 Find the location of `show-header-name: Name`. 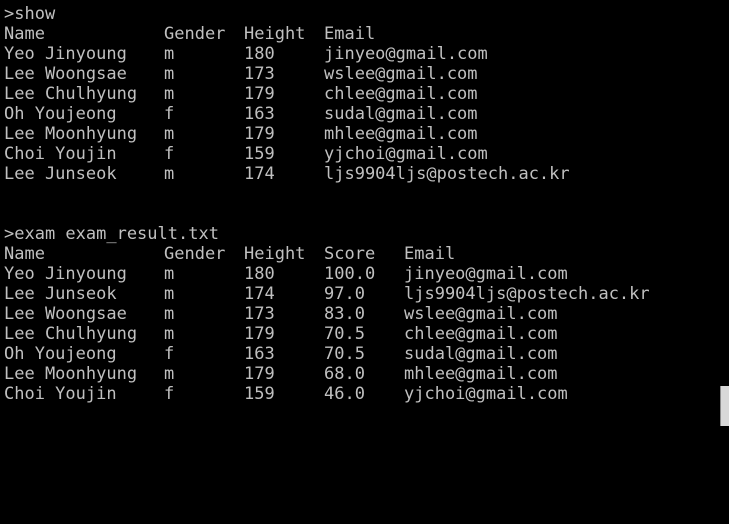

show-header-name: Name is located at coordinates (24, 34).